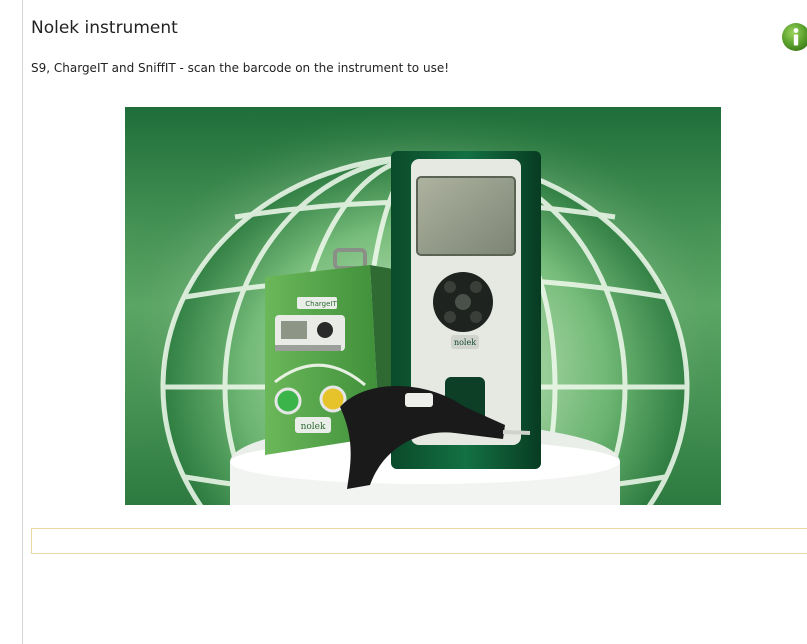  What do you see at coordinates (794, 37) in the screenshot?
I see `info-icon` at bounding box center [794, 37].